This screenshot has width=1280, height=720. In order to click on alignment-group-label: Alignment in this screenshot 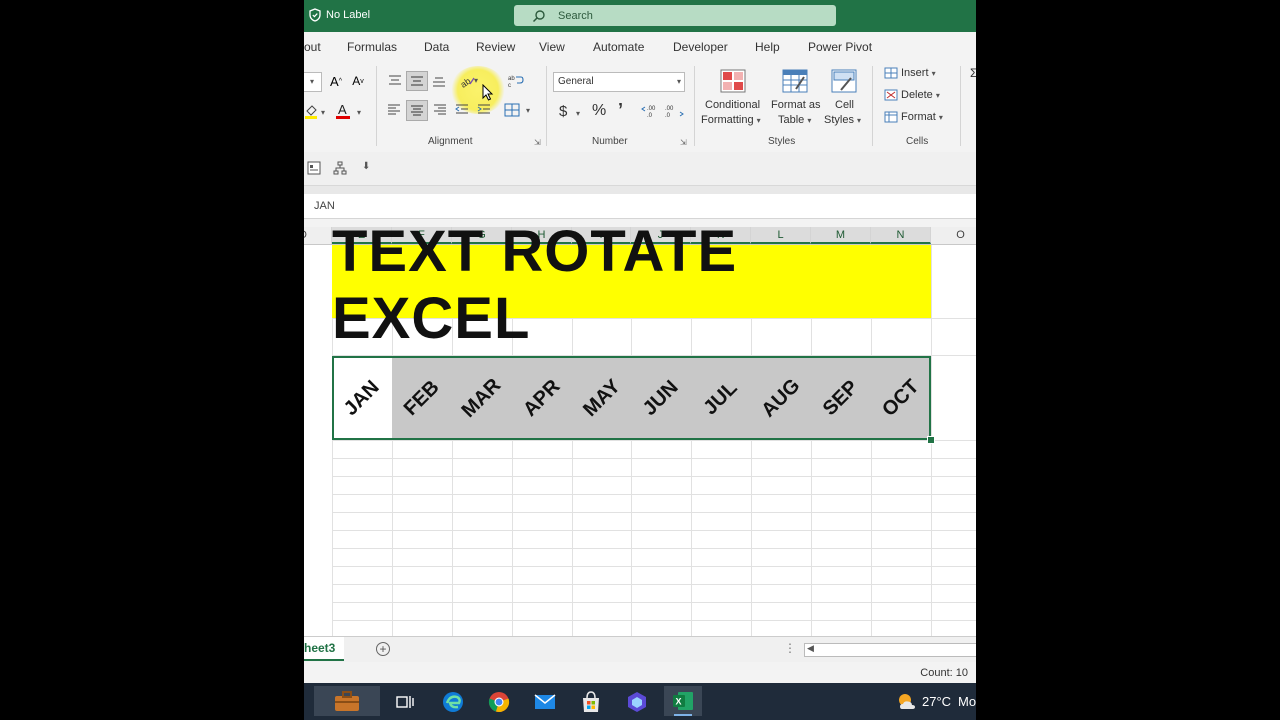, I will do `click(450, 141)`.